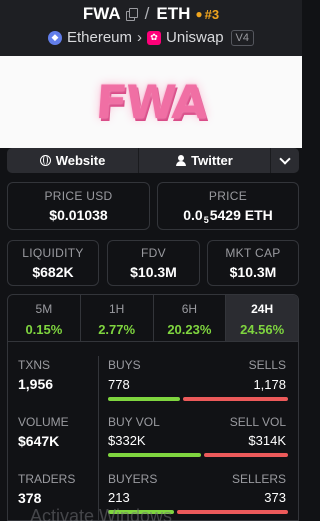 This screenshot has width=320, height=521. Describe the element at coordinates (78, 215) in the screenshot. I see `price-usd-value: $0.01038` at that location.